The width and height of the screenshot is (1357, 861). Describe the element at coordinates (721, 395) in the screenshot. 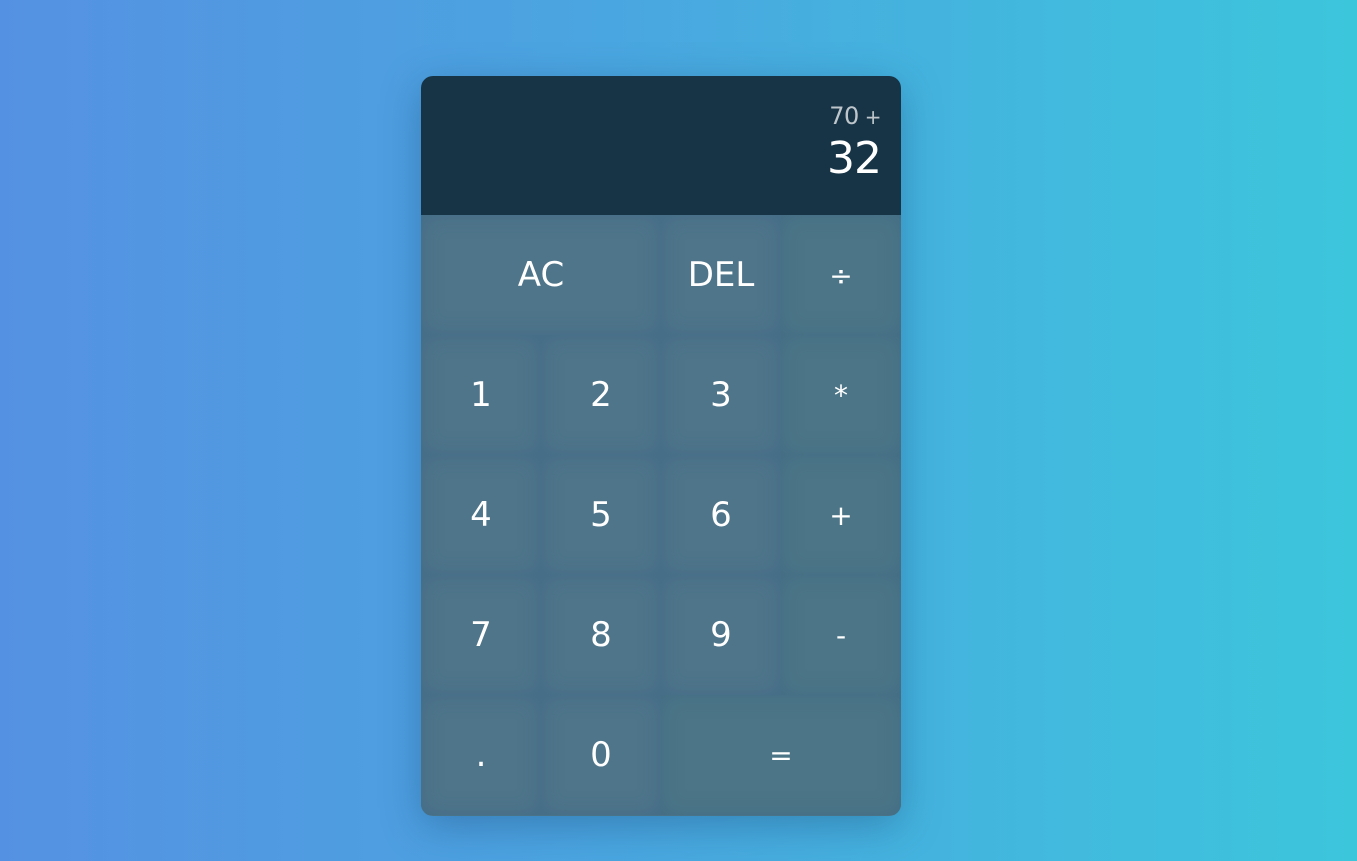

I see `digit-3-button: 3` at that location.